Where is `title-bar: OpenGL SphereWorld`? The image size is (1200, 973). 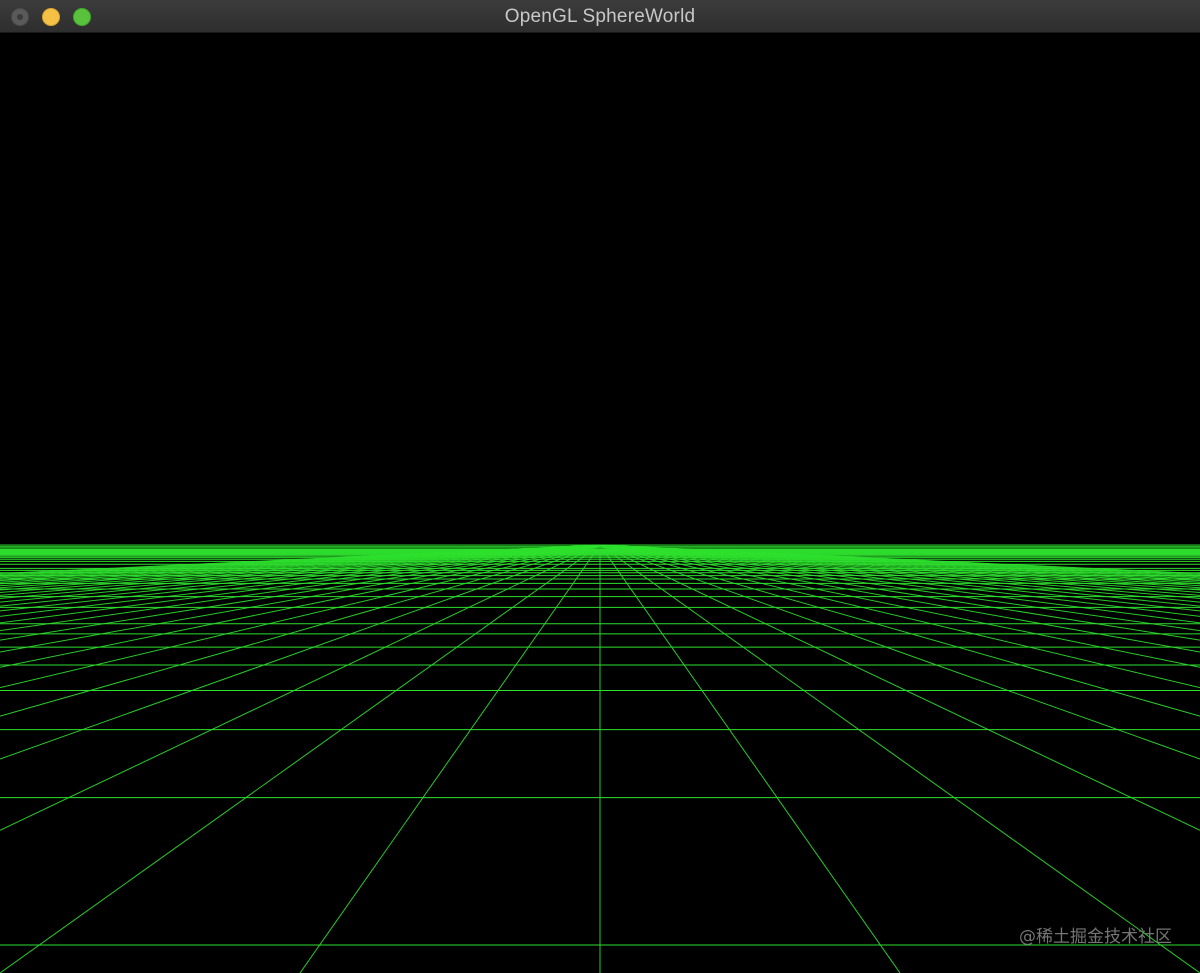
title-bar: OpenGL SphereWorld is located at coordinates (600, 16).